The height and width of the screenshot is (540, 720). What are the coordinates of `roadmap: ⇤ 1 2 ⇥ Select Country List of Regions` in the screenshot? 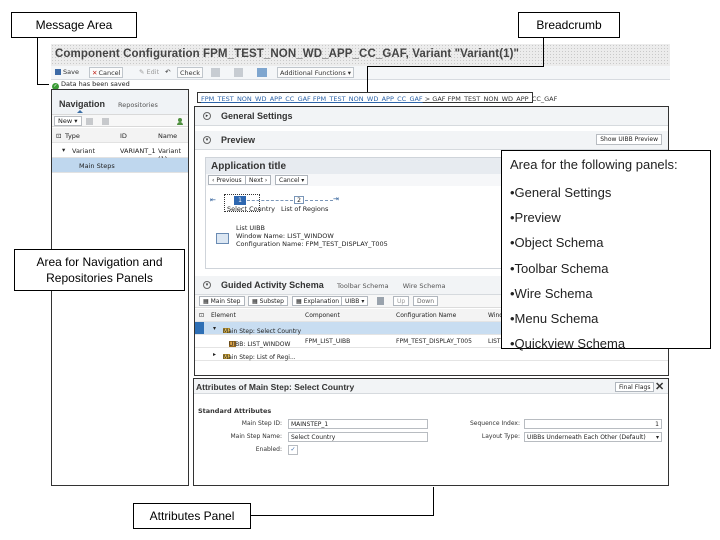 It's located at (300, 203).